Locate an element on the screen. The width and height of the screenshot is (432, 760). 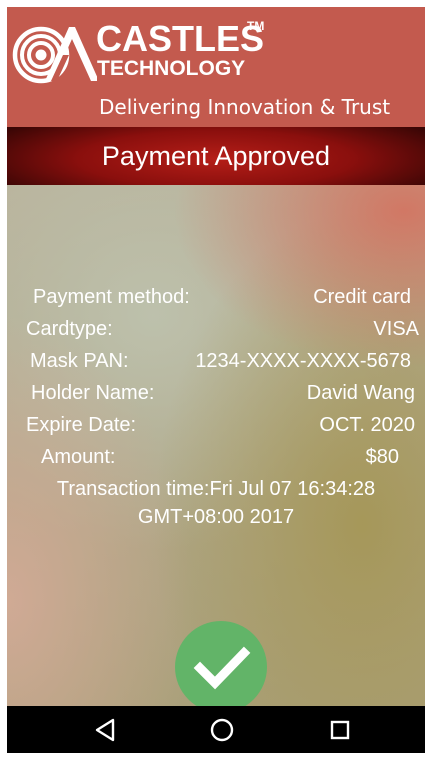
amount-value: $80 is located at coordinates (382, 457).